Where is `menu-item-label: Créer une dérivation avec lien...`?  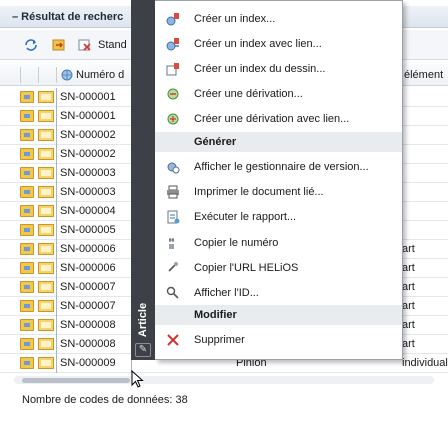
menu-item-label: Créer une dérivation avec lien... is located at coordinates (272, 119).